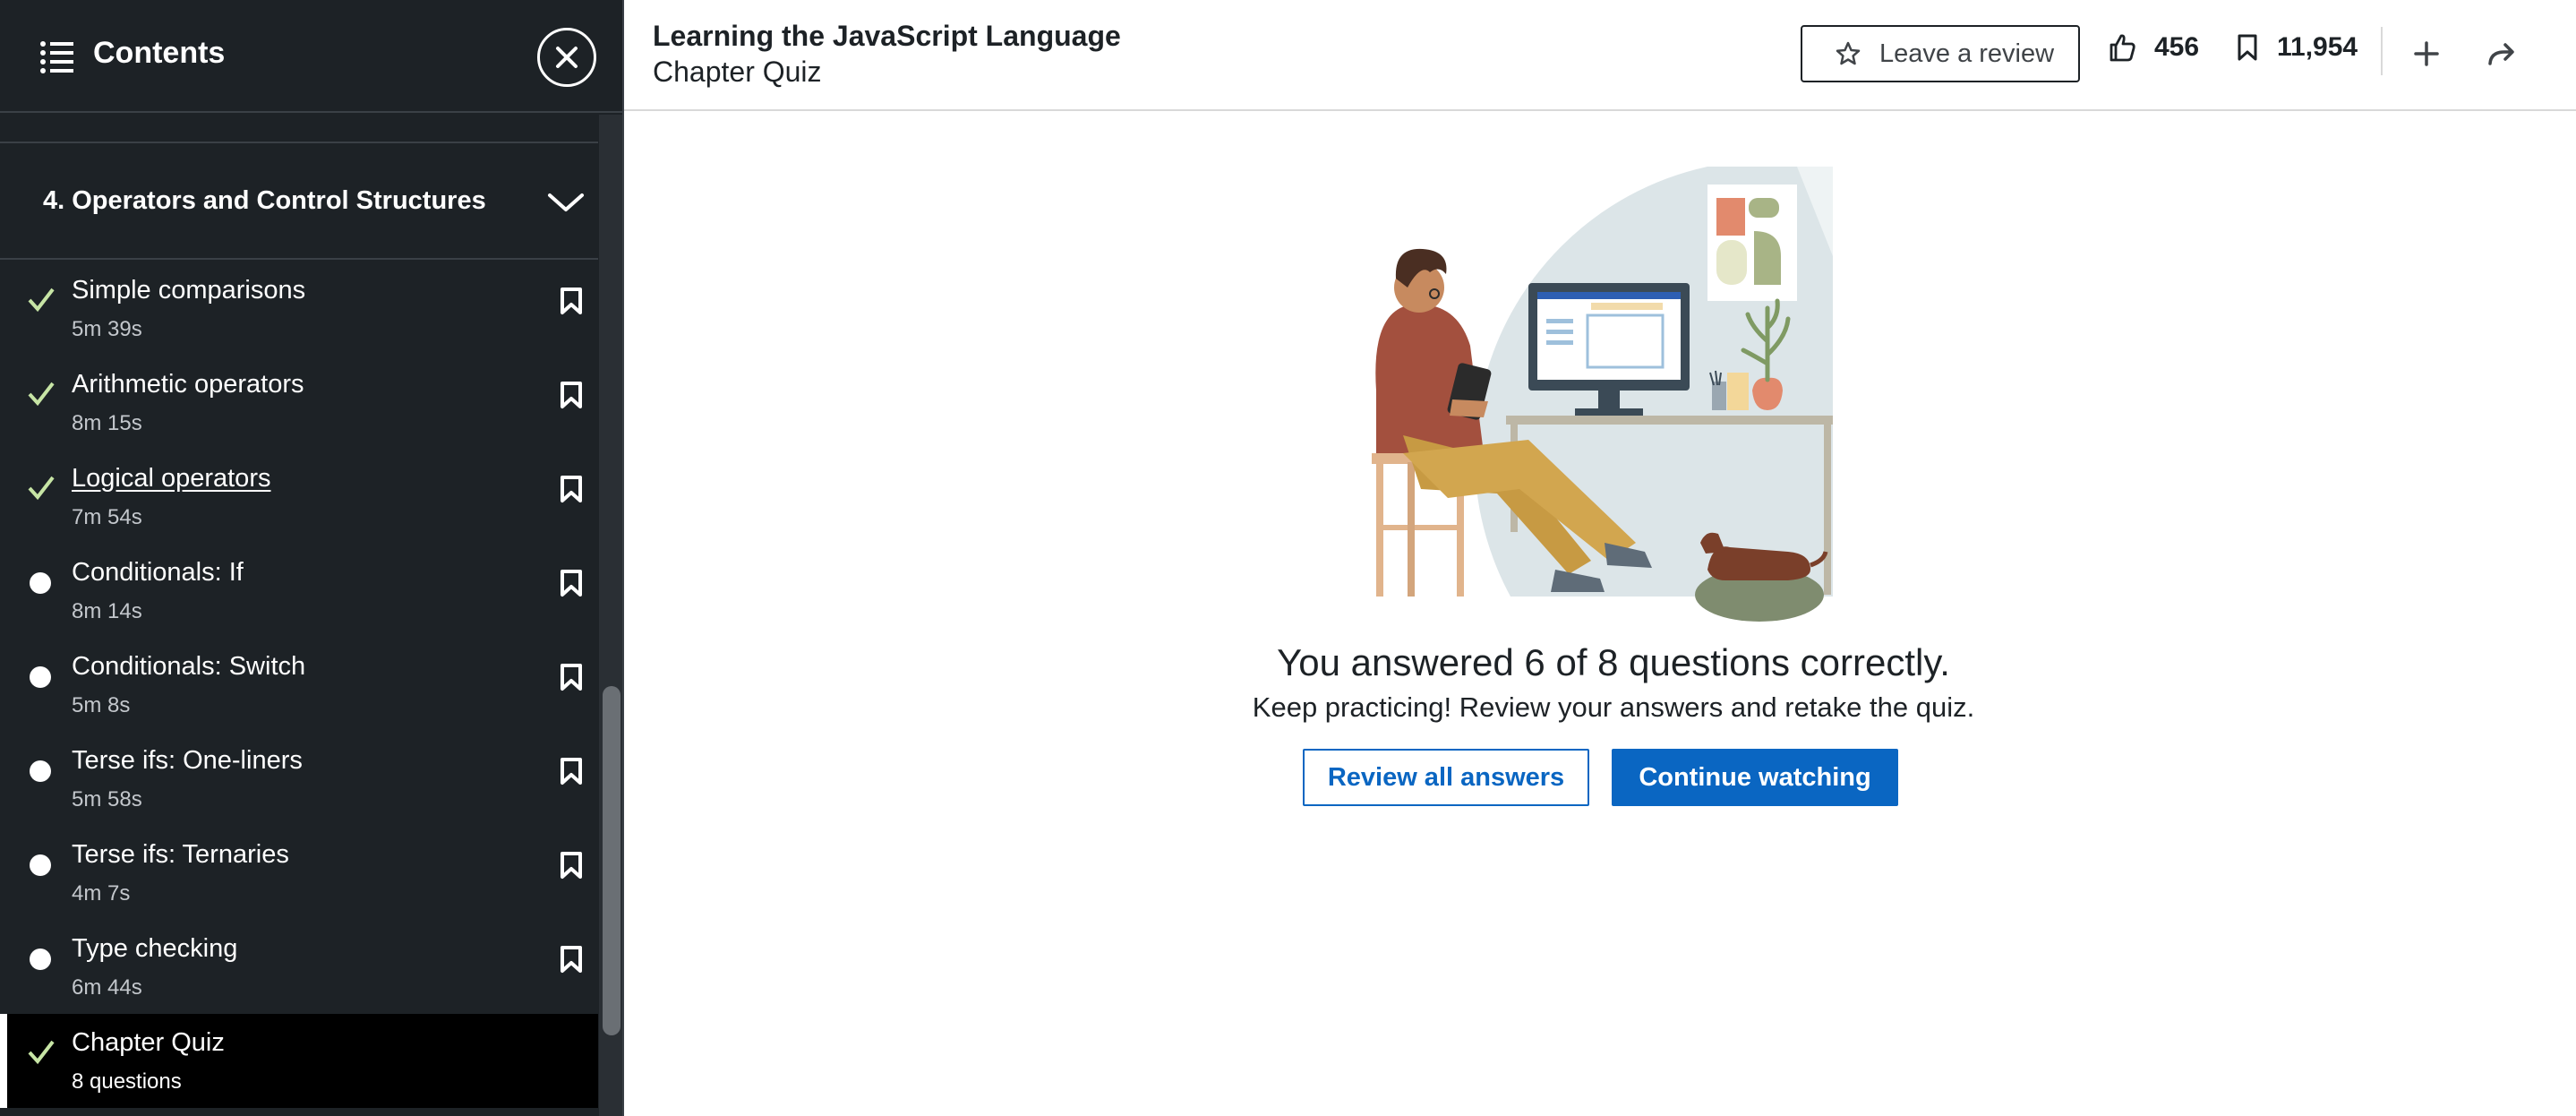  Describe the element at coordinates (102, 893) in the screenshot. I see `lesson-duration: 4m 7s` at that location.